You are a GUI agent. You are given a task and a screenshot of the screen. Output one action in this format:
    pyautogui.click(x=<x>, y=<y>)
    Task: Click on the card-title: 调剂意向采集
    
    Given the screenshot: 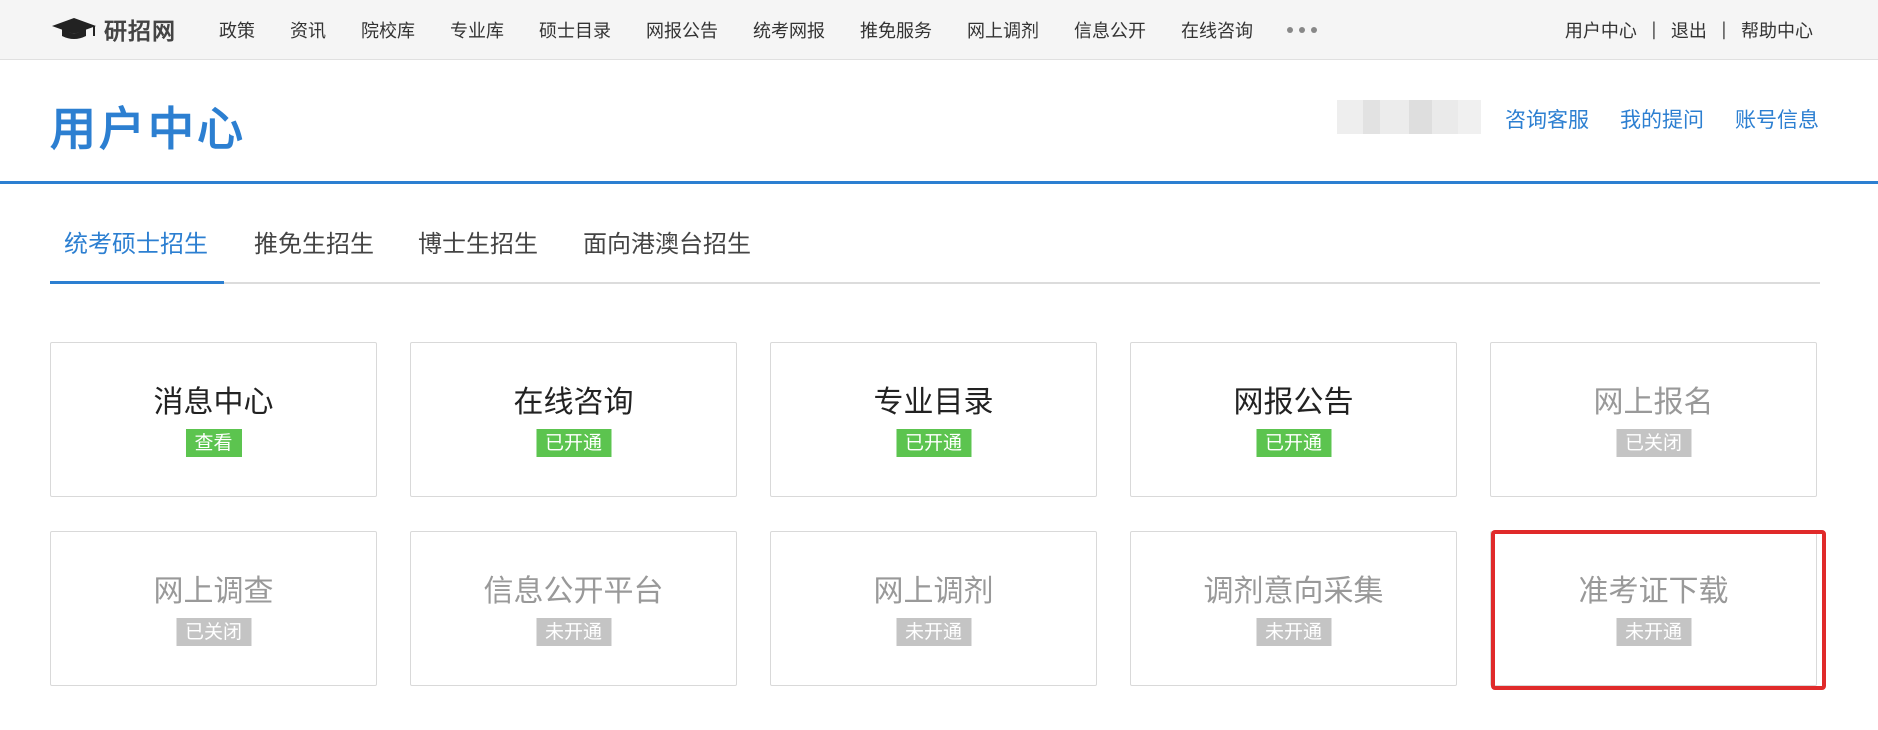 What is the action you would take?
    pyautogui.click(x=1293, y=591)
    